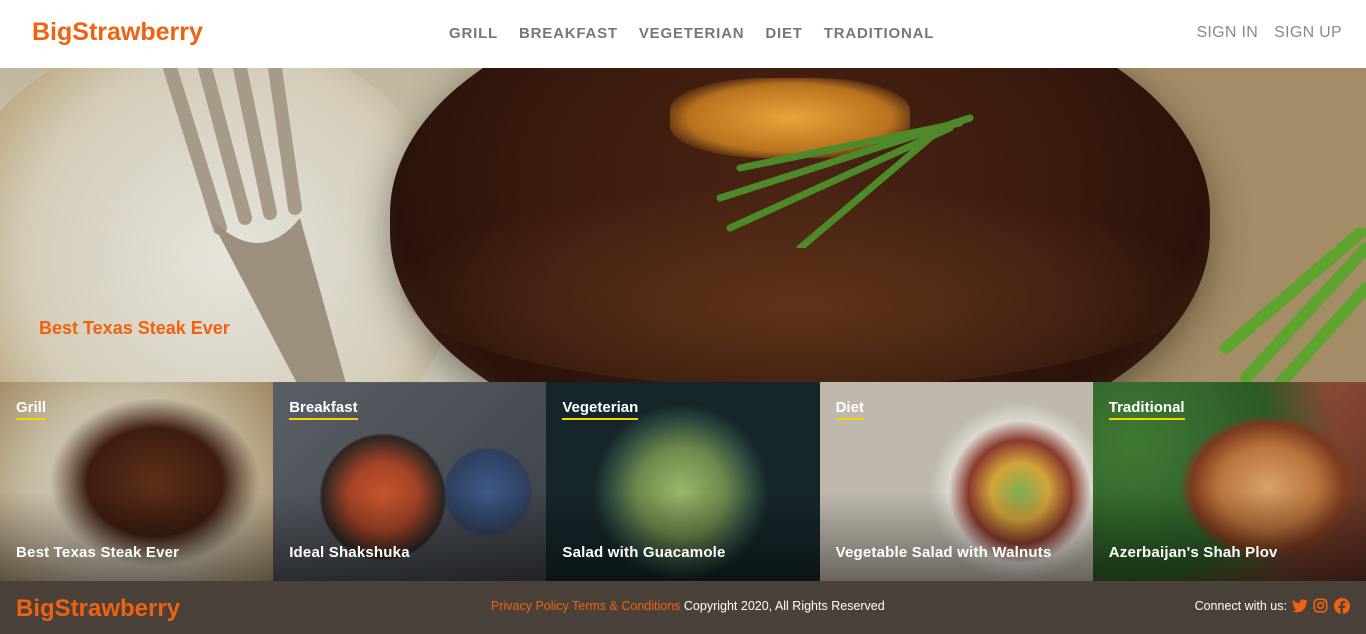 The height and width of the screenshot is (634, 1366). I want to click on nav-grill: GRILL, so click(473, 33).